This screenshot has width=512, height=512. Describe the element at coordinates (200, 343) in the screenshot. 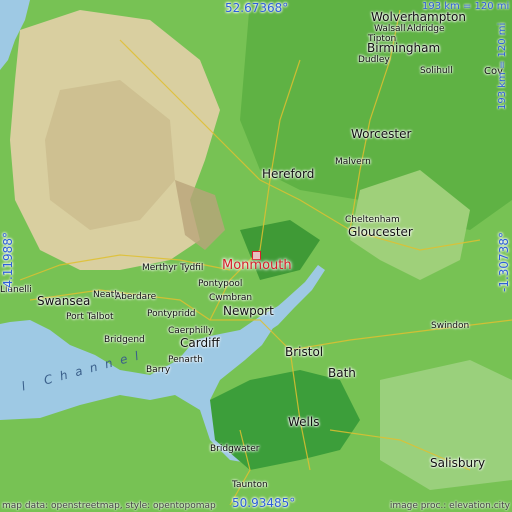

I see `place-label: Cardiff` at that location.